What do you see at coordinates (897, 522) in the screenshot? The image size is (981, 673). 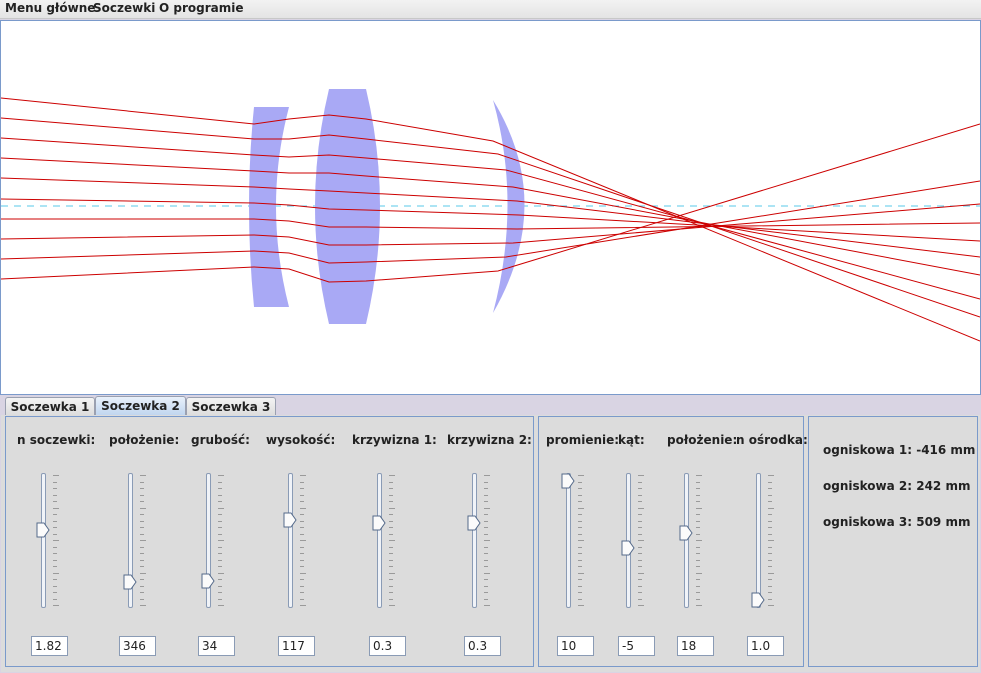 I see `focal-length-3: ogniskowa 3: 509 mm` at bounding box center [897, 522].